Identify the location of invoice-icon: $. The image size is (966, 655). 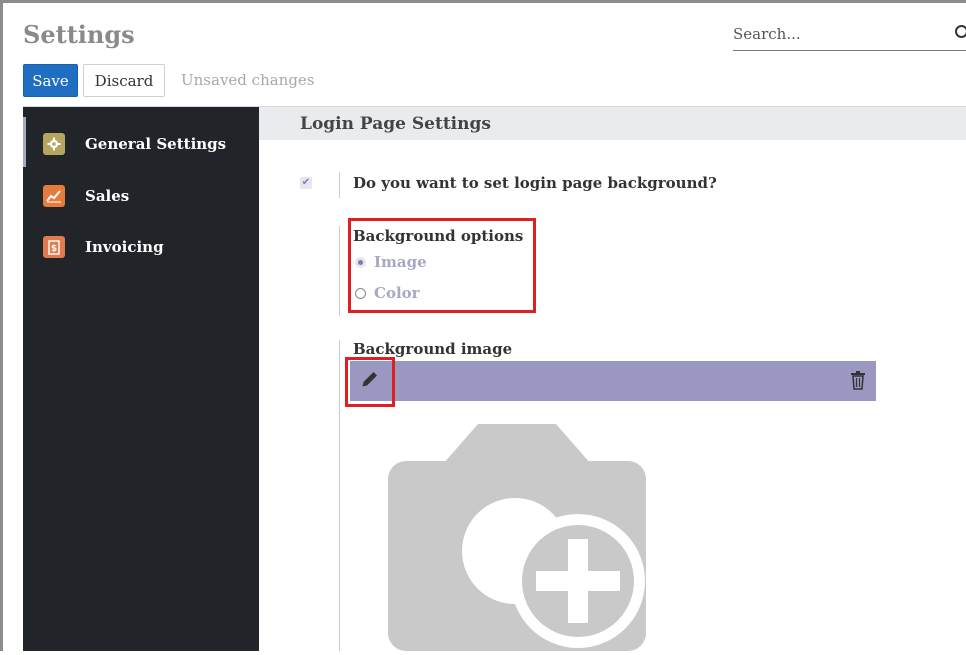
(54, 247).